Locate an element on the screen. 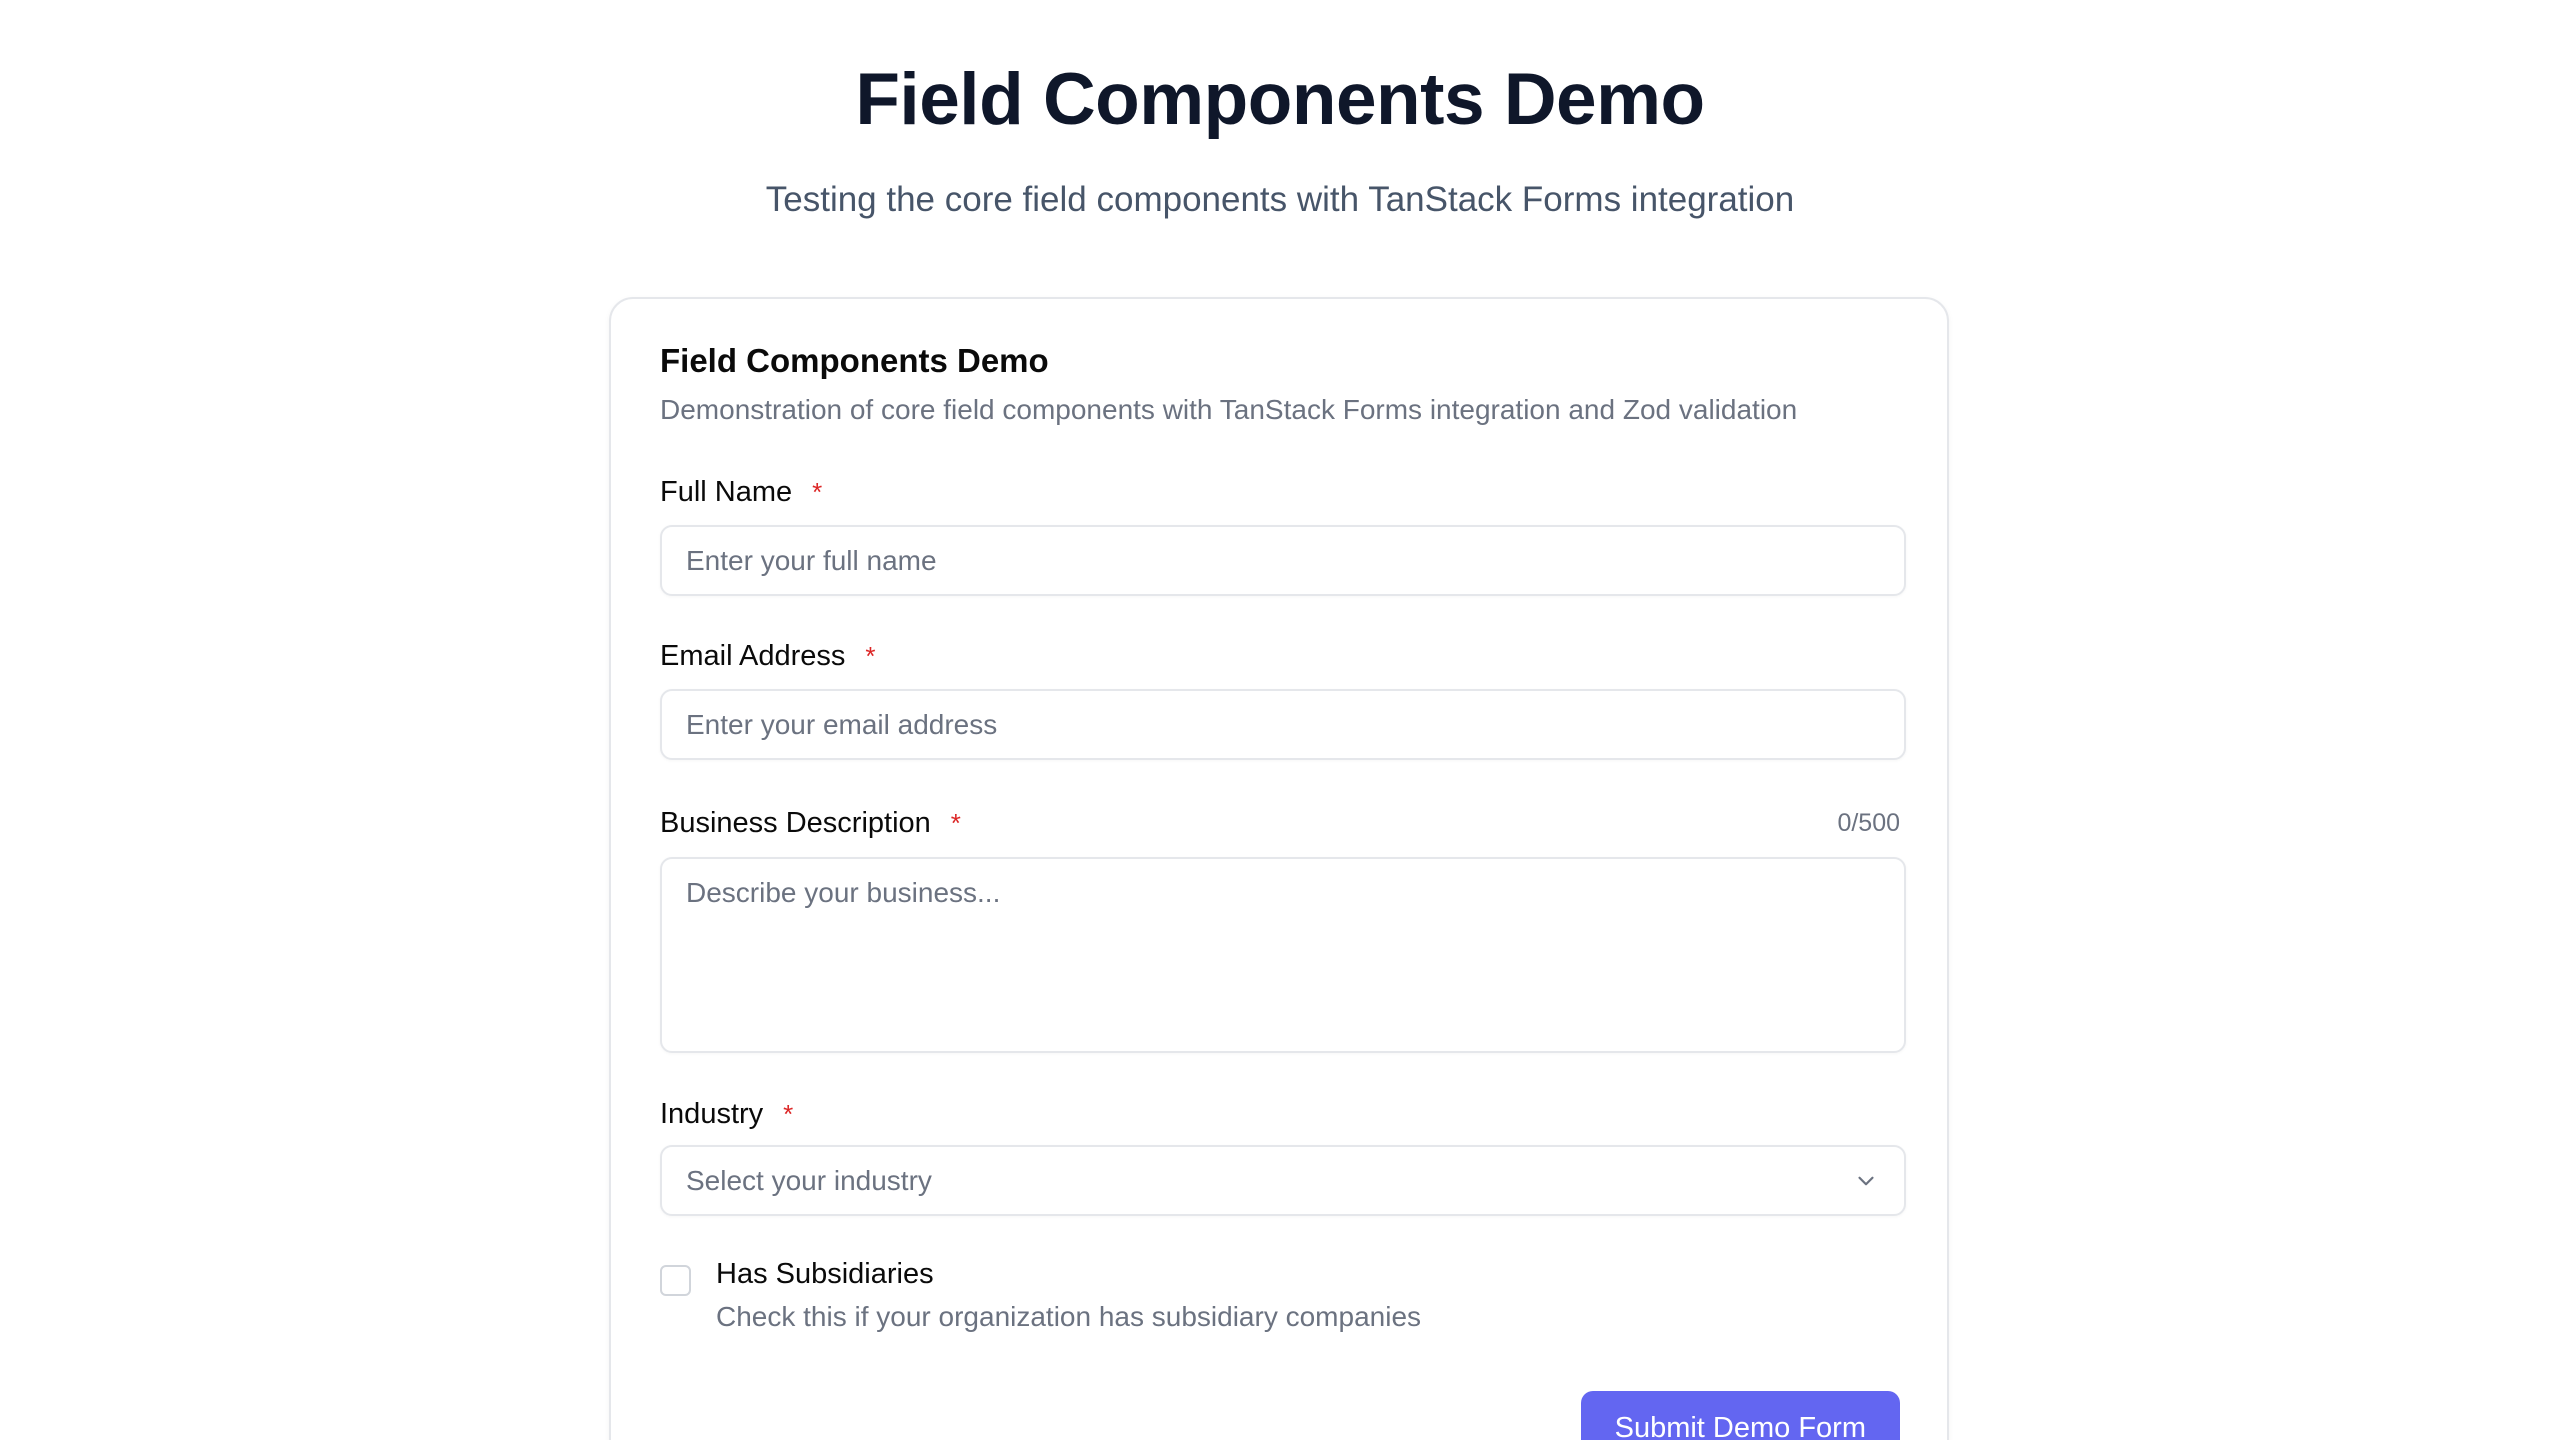  email-input is located at coordinates (1283, 724).